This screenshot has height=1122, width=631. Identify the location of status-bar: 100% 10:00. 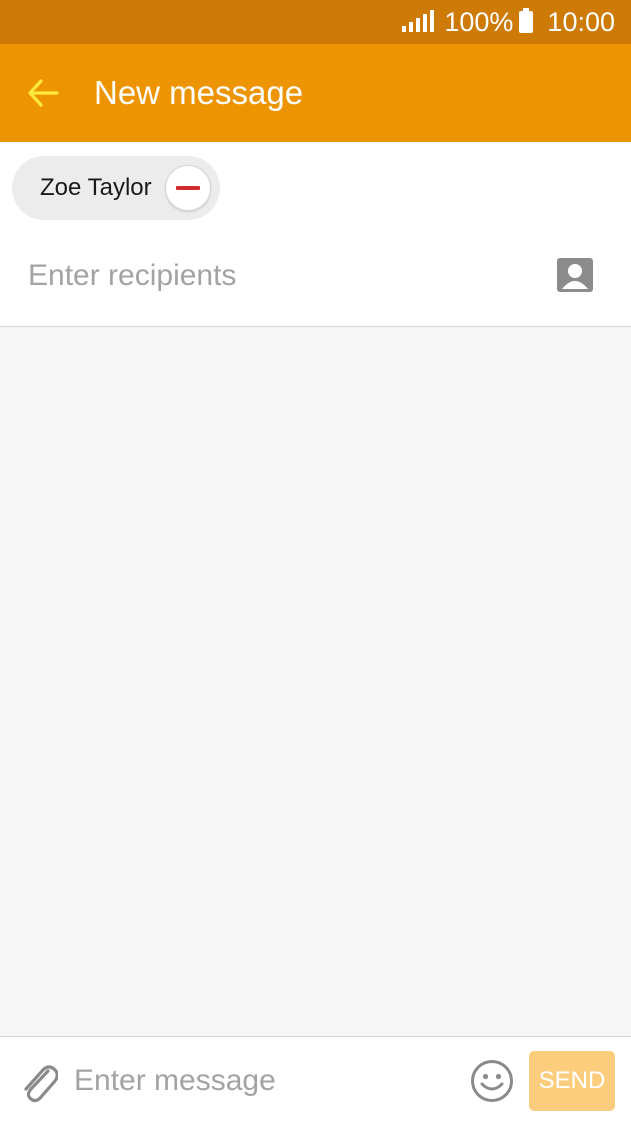
(315, 22).